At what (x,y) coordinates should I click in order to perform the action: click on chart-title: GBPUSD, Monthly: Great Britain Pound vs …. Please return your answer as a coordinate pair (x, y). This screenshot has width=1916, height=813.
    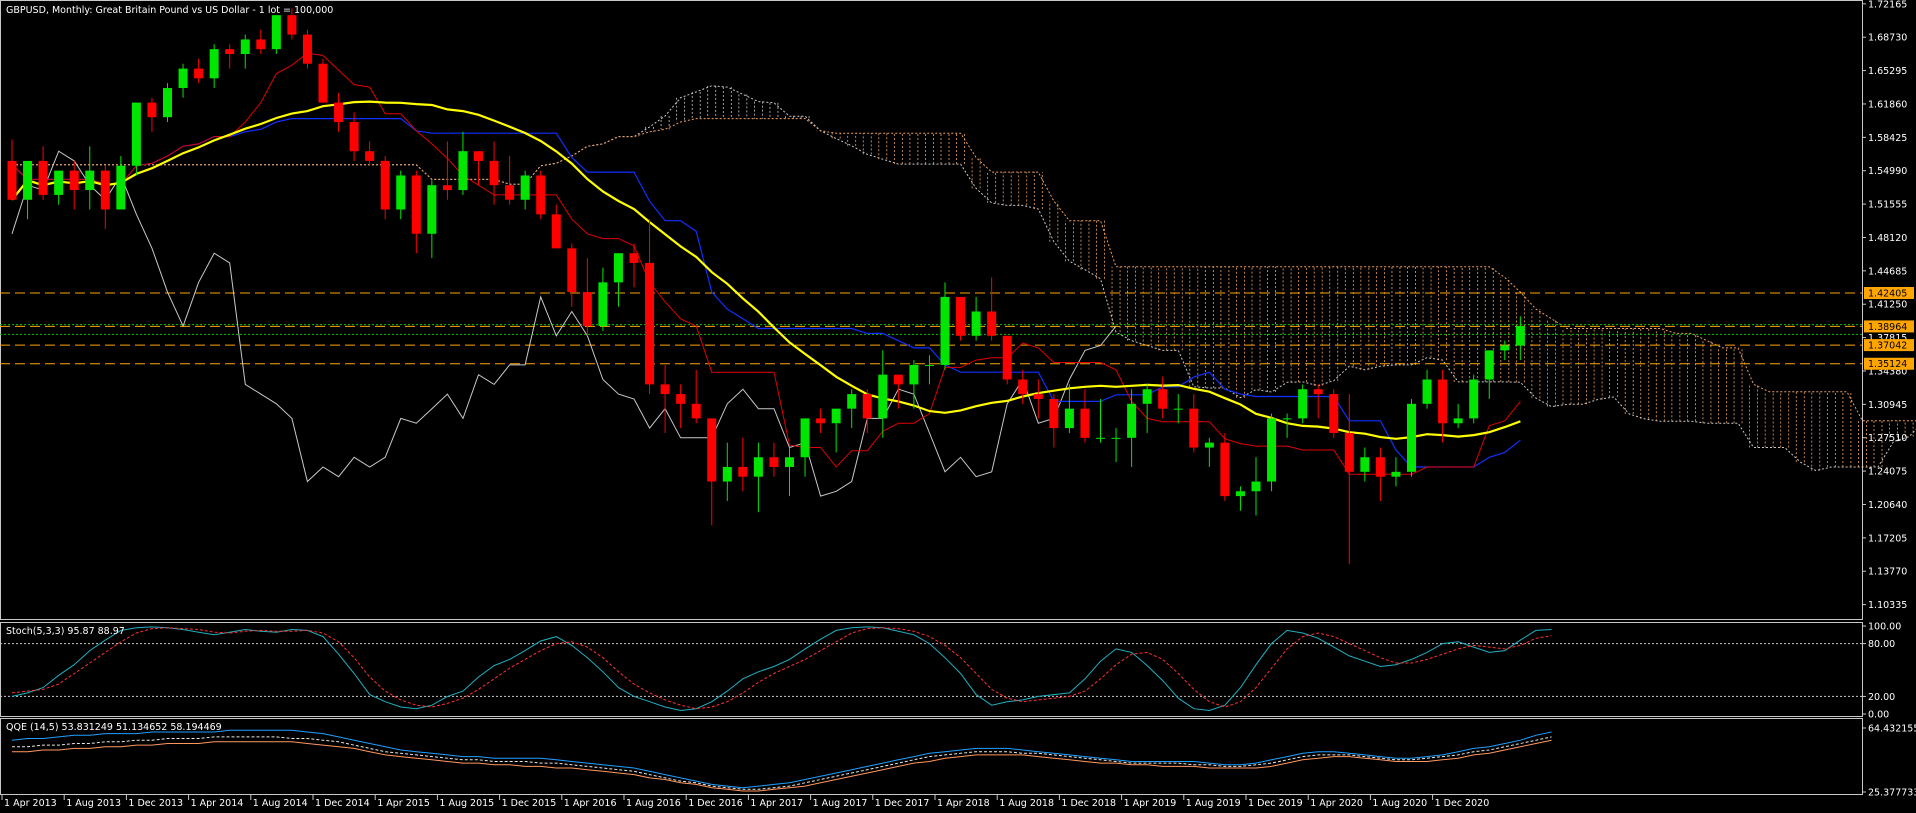
    Looking at the image, I should click on (169, 10).